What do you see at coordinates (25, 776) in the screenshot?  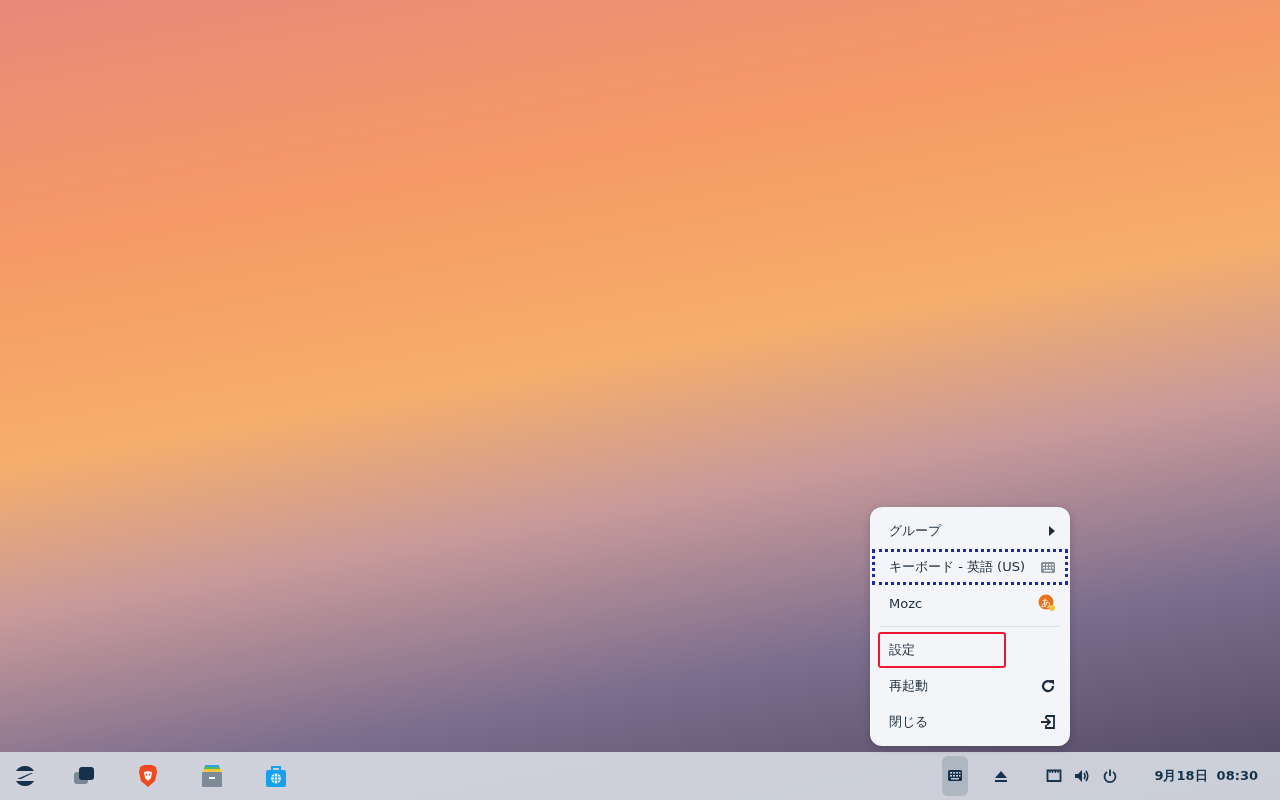 I see `app-logo-icon` at bounding box center [25, 776].